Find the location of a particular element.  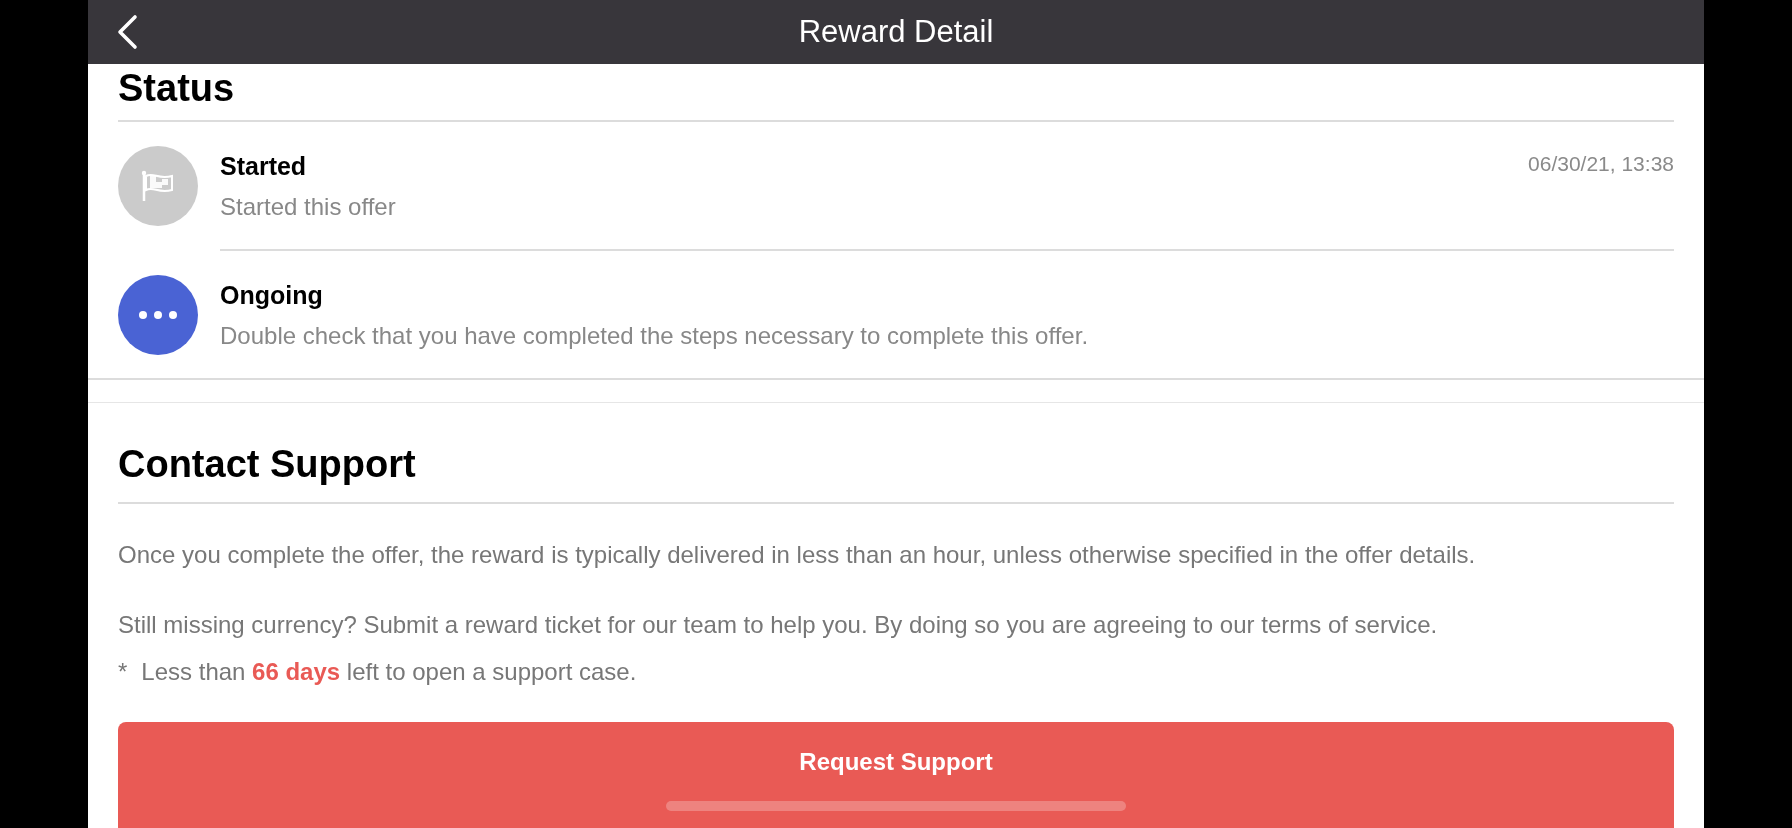

deadline-note: Less than 66 days left to open a support case. is located at coordinates (389, 672).